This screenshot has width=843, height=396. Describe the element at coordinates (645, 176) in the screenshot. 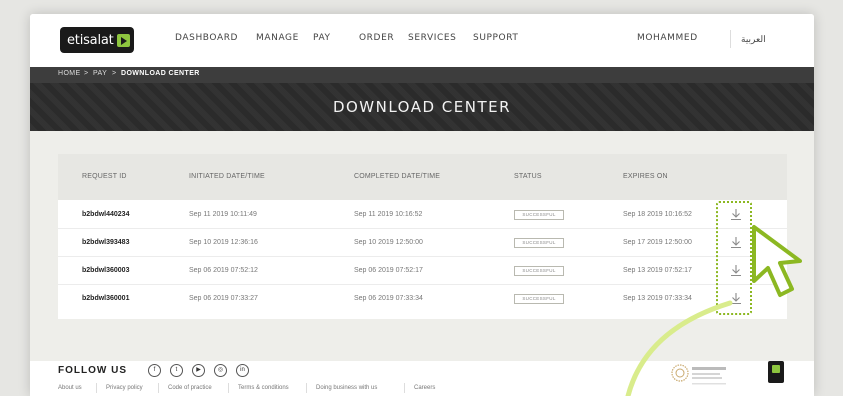

I see `header-expires: EXPIRES ON` at that location.